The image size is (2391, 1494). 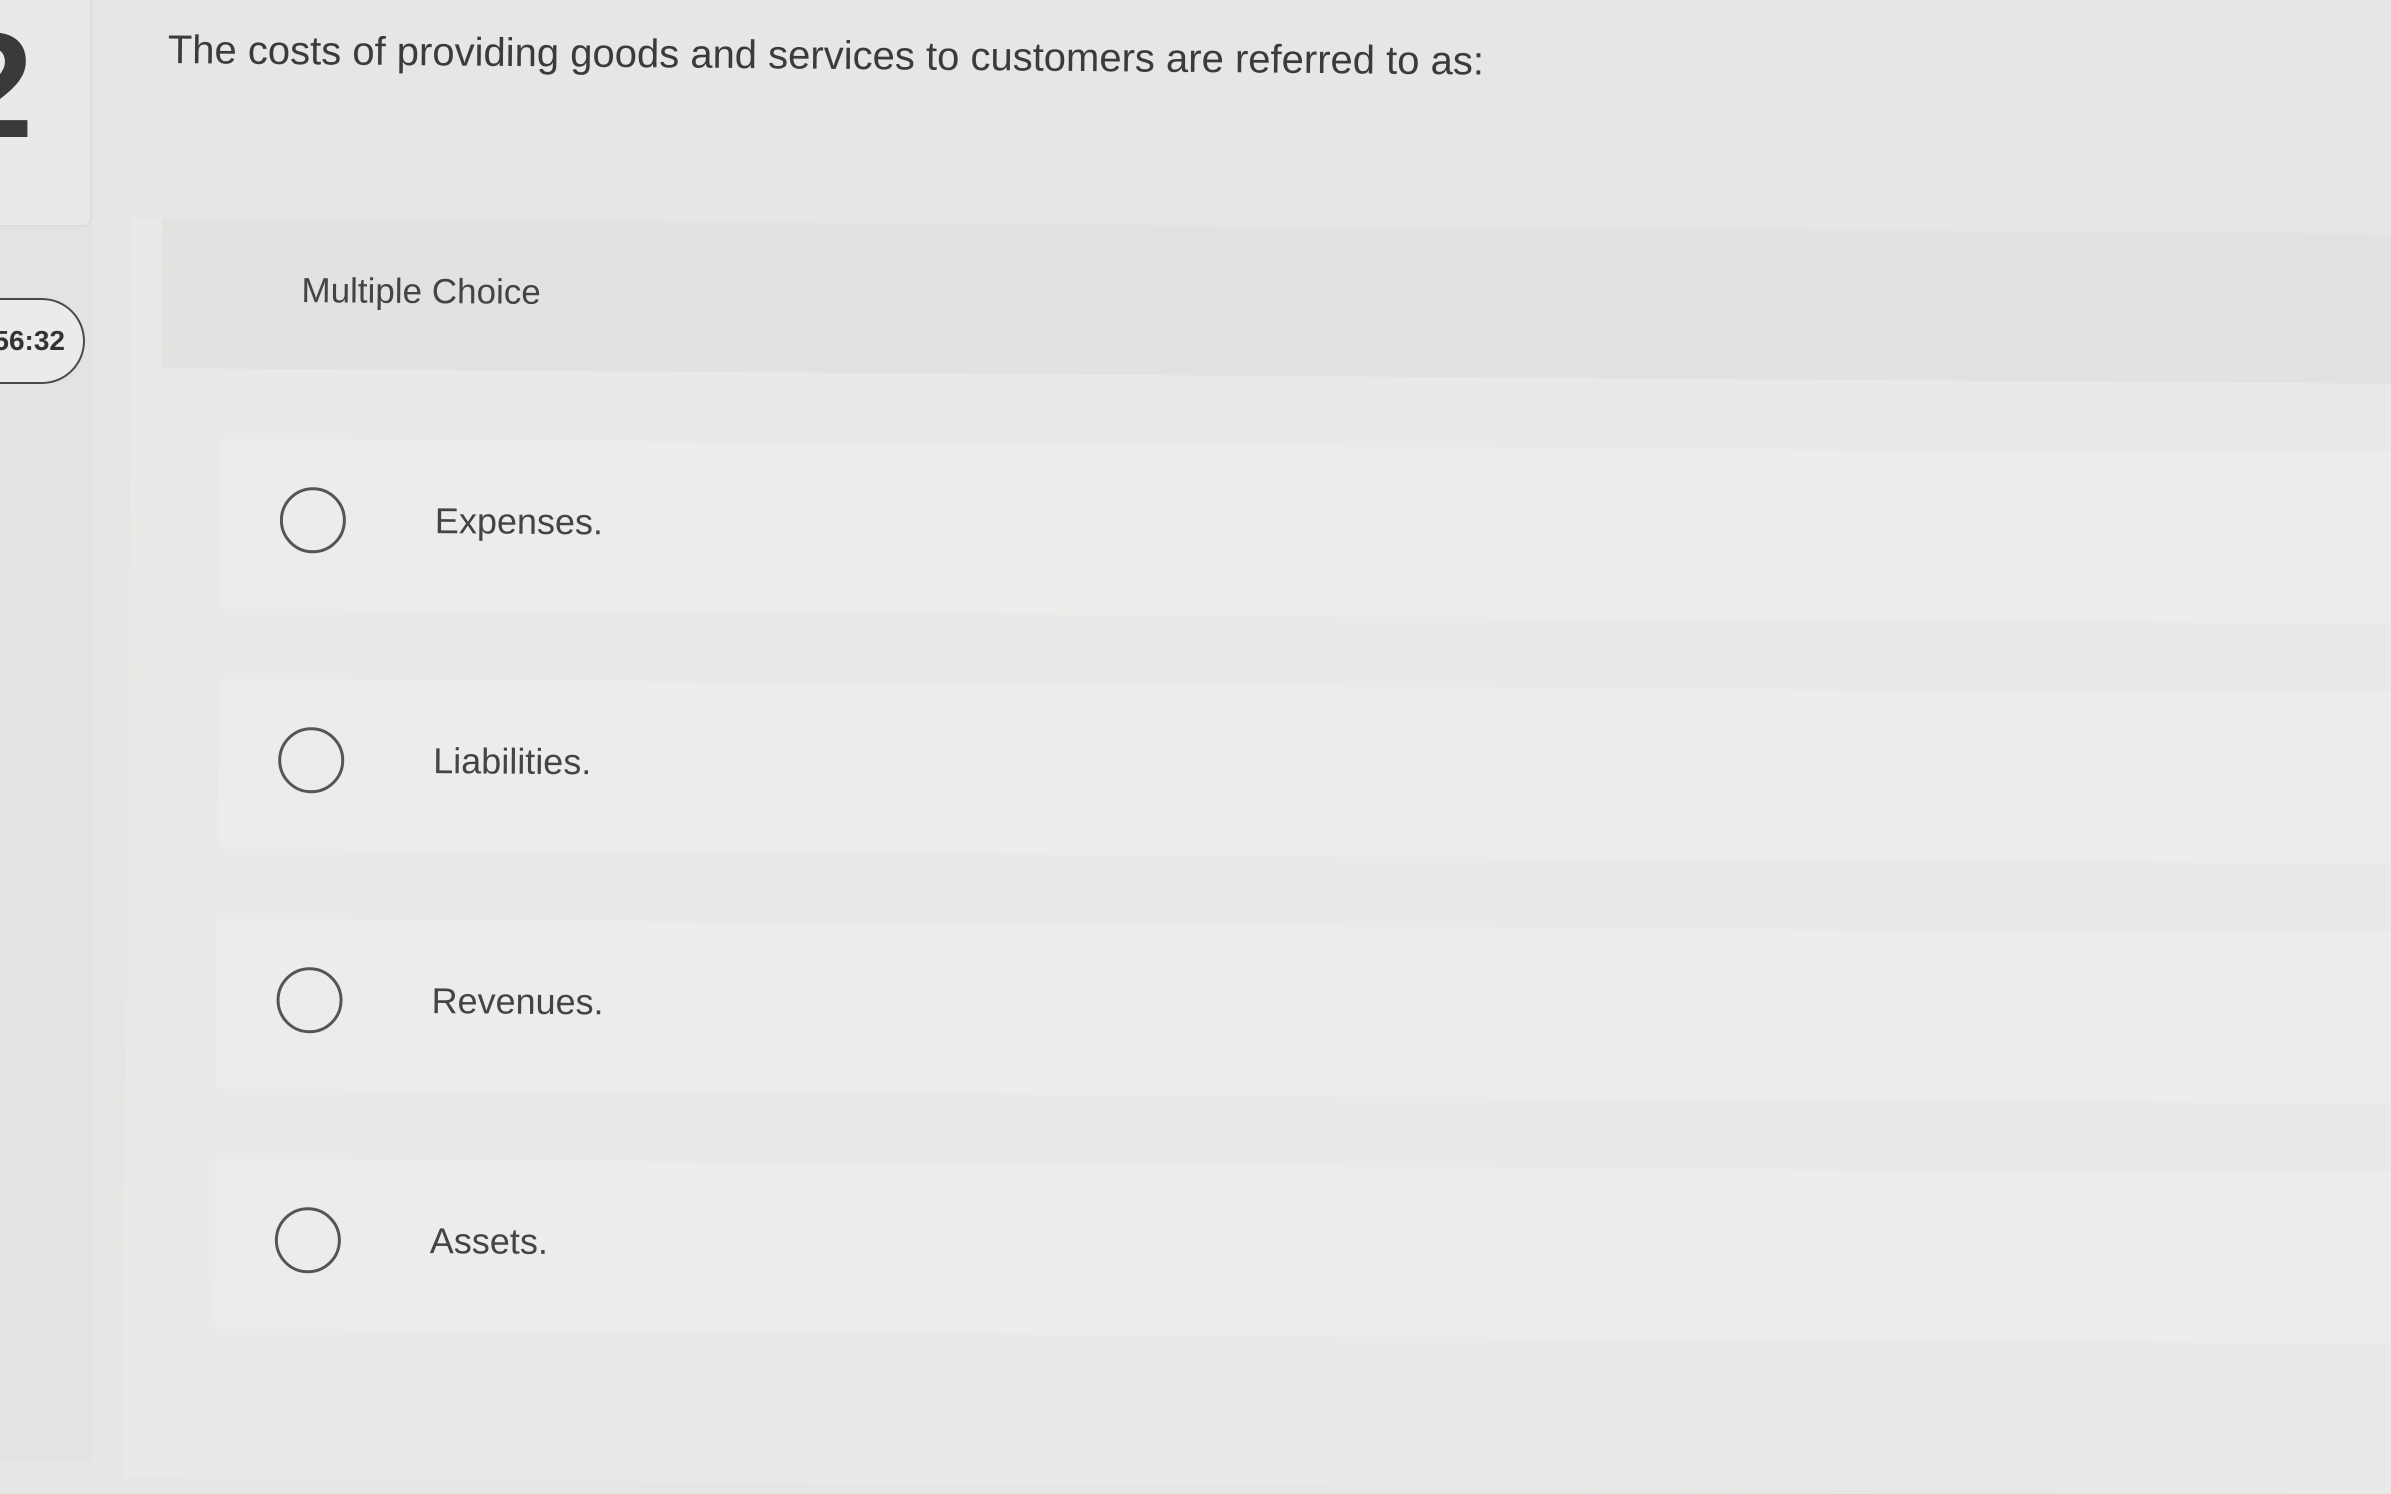 I want to click on left-rail: 2 56:32, so click(x=46, y=730).